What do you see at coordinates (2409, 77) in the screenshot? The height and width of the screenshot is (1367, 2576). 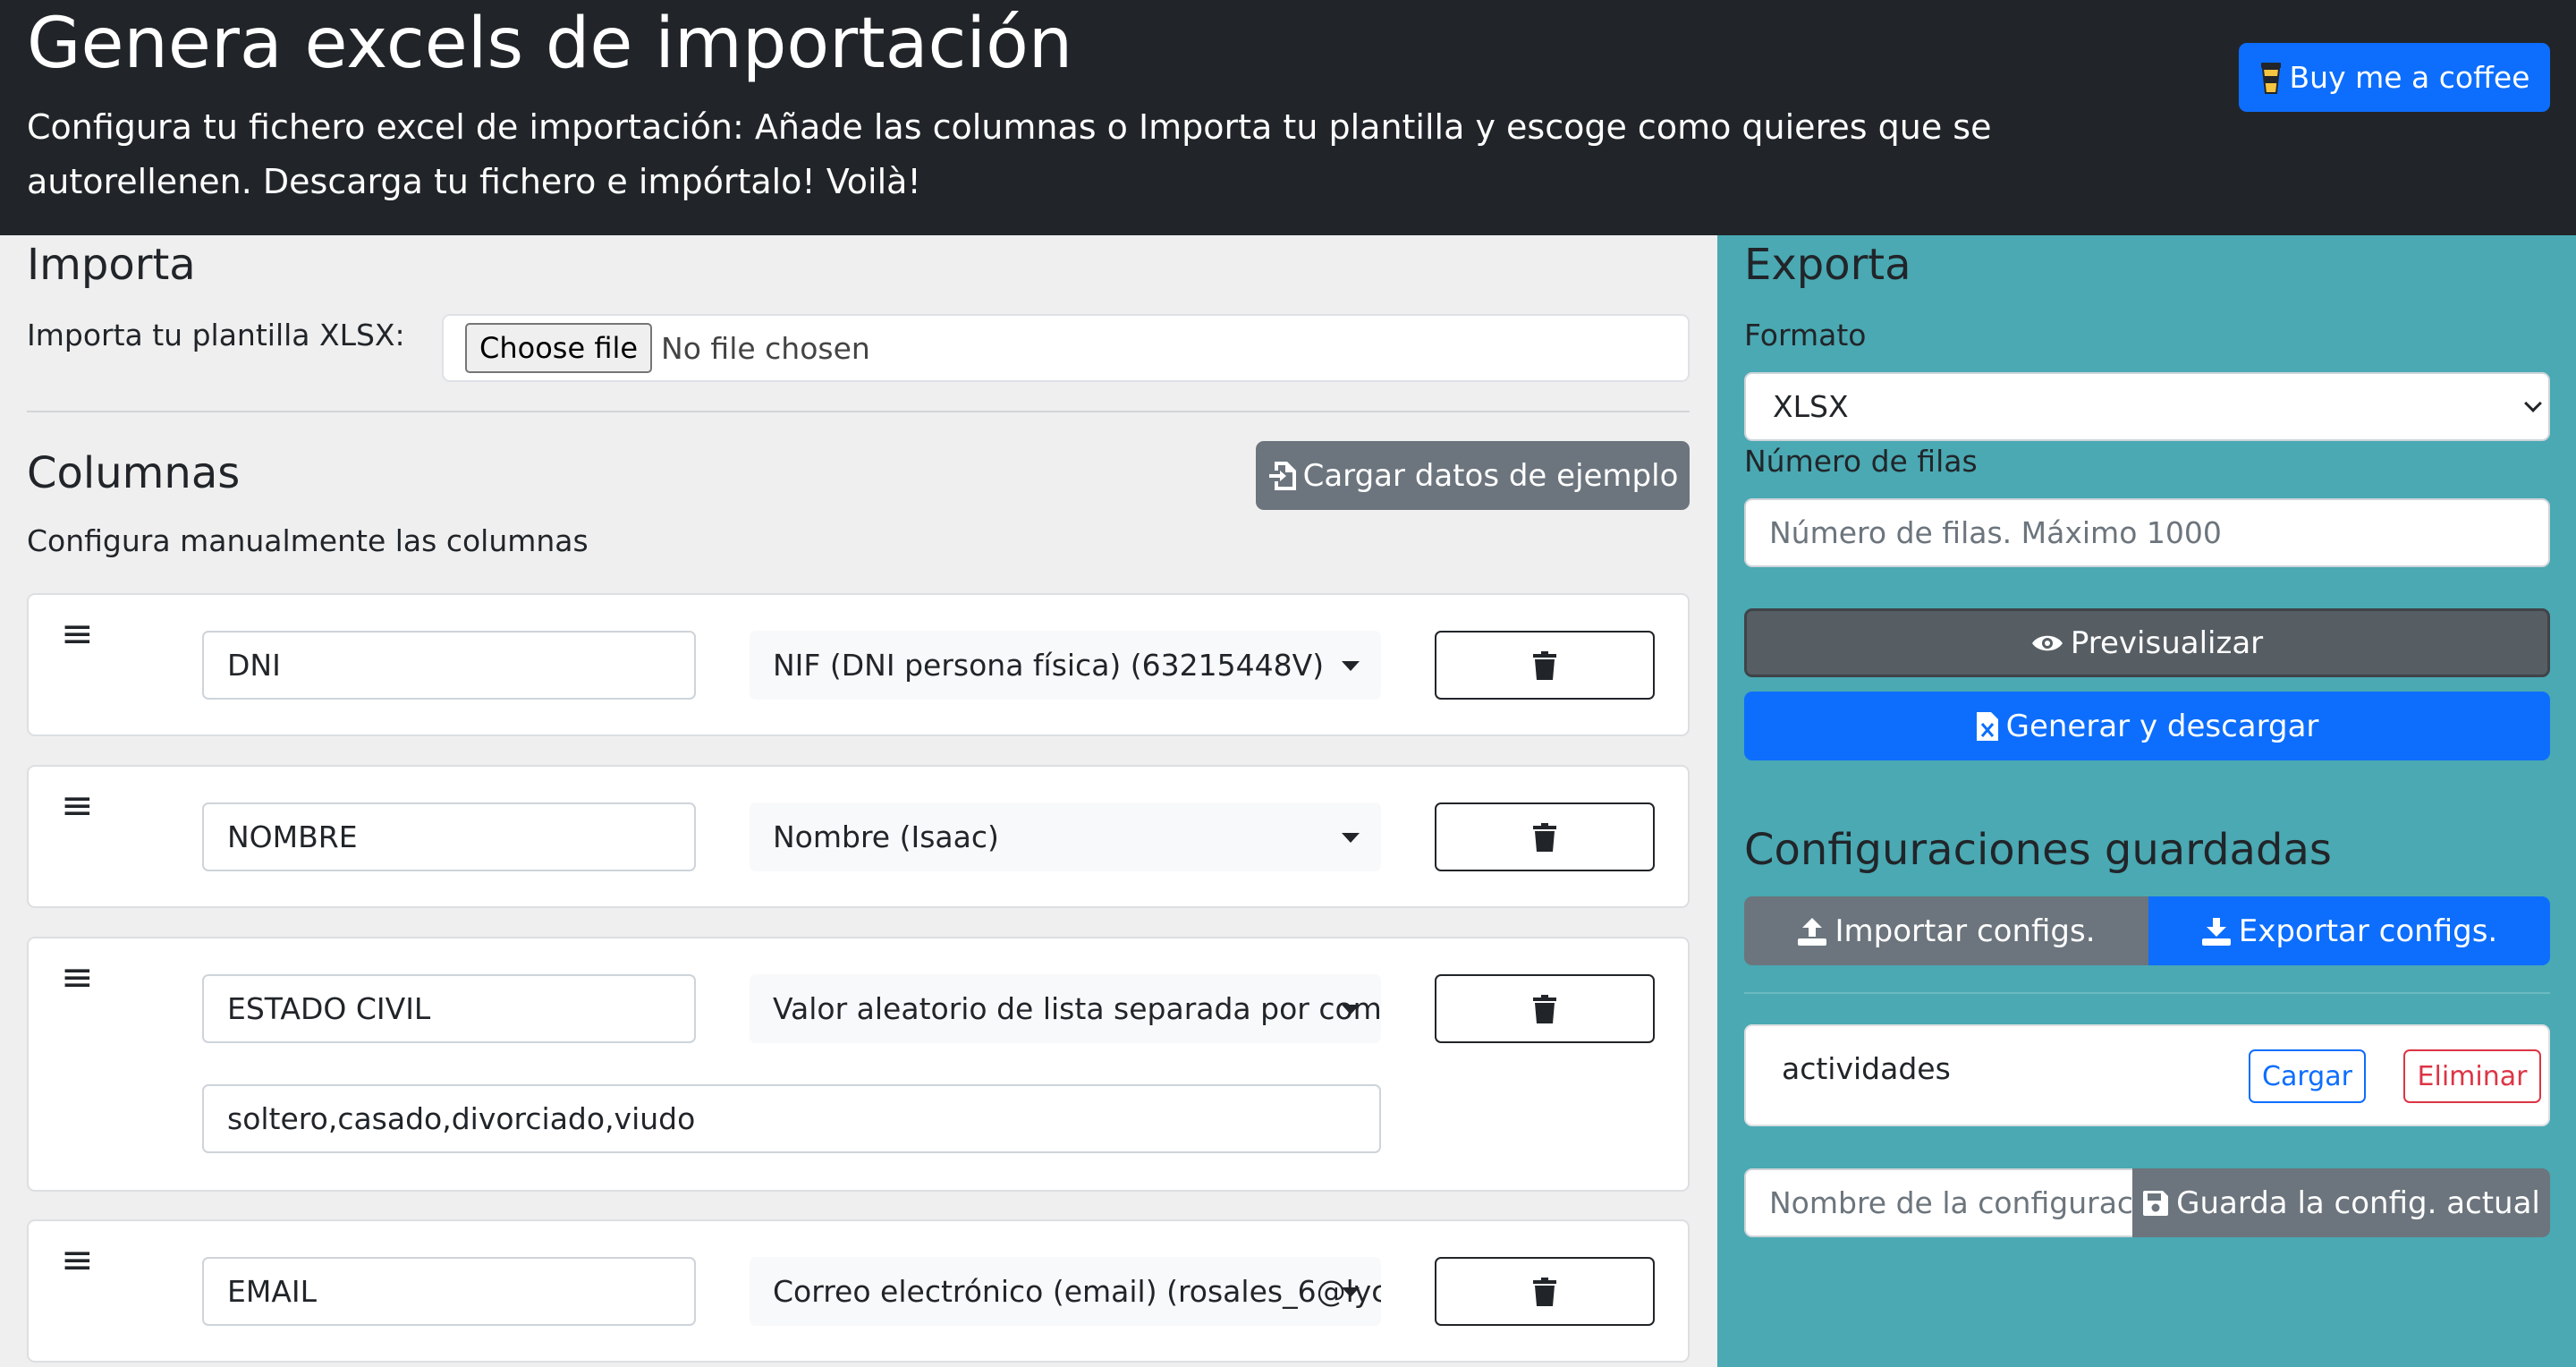 I see `buy-coffee-label: Buy me a coffee` at bounding box center [2409, 77].